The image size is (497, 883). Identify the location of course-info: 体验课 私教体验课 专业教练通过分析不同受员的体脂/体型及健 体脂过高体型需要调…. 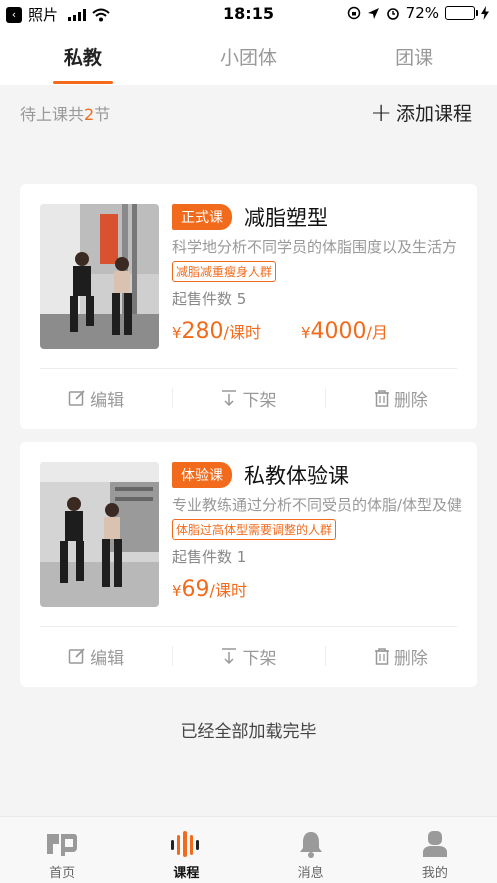
(324, 532).